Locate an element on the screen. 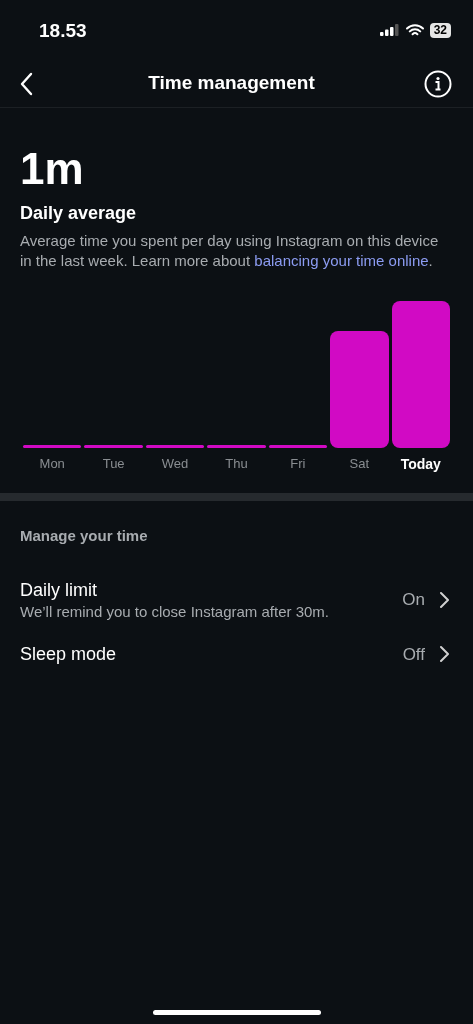 The image size is (473, 1024). signal-icon is located at coordinates (389, 30).